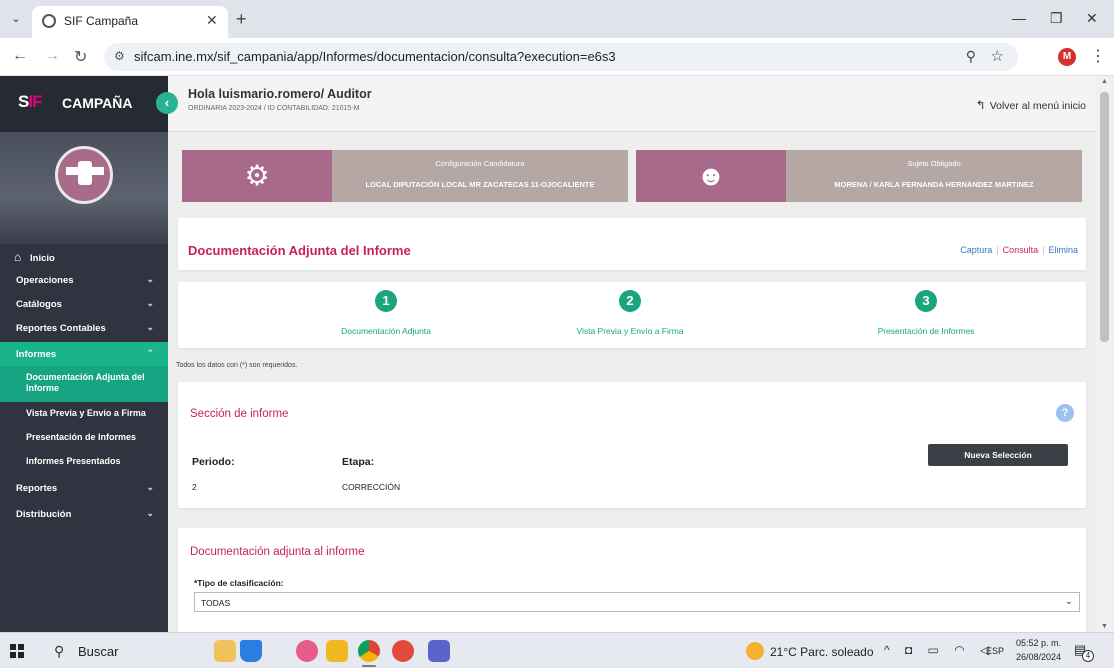 This screenshot has height=668, width=1114. I want to click on sidebar-item-label: Reportes, so click(37, 488).